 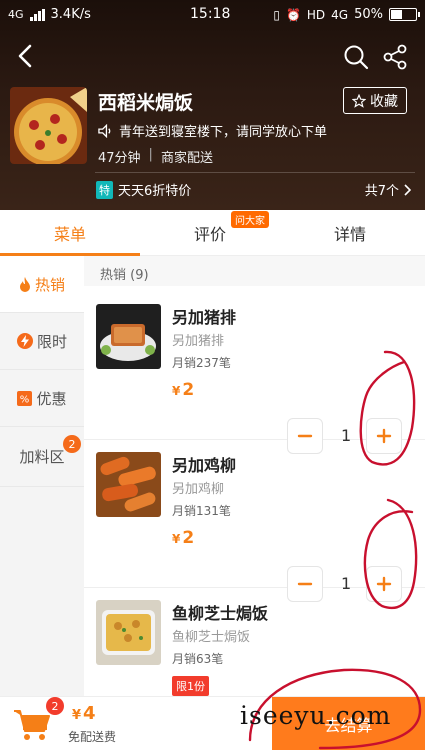 What do you see at coordinates (395, 57) in the screenshot?
I see `share-icon` at bounding box center [395, 57].